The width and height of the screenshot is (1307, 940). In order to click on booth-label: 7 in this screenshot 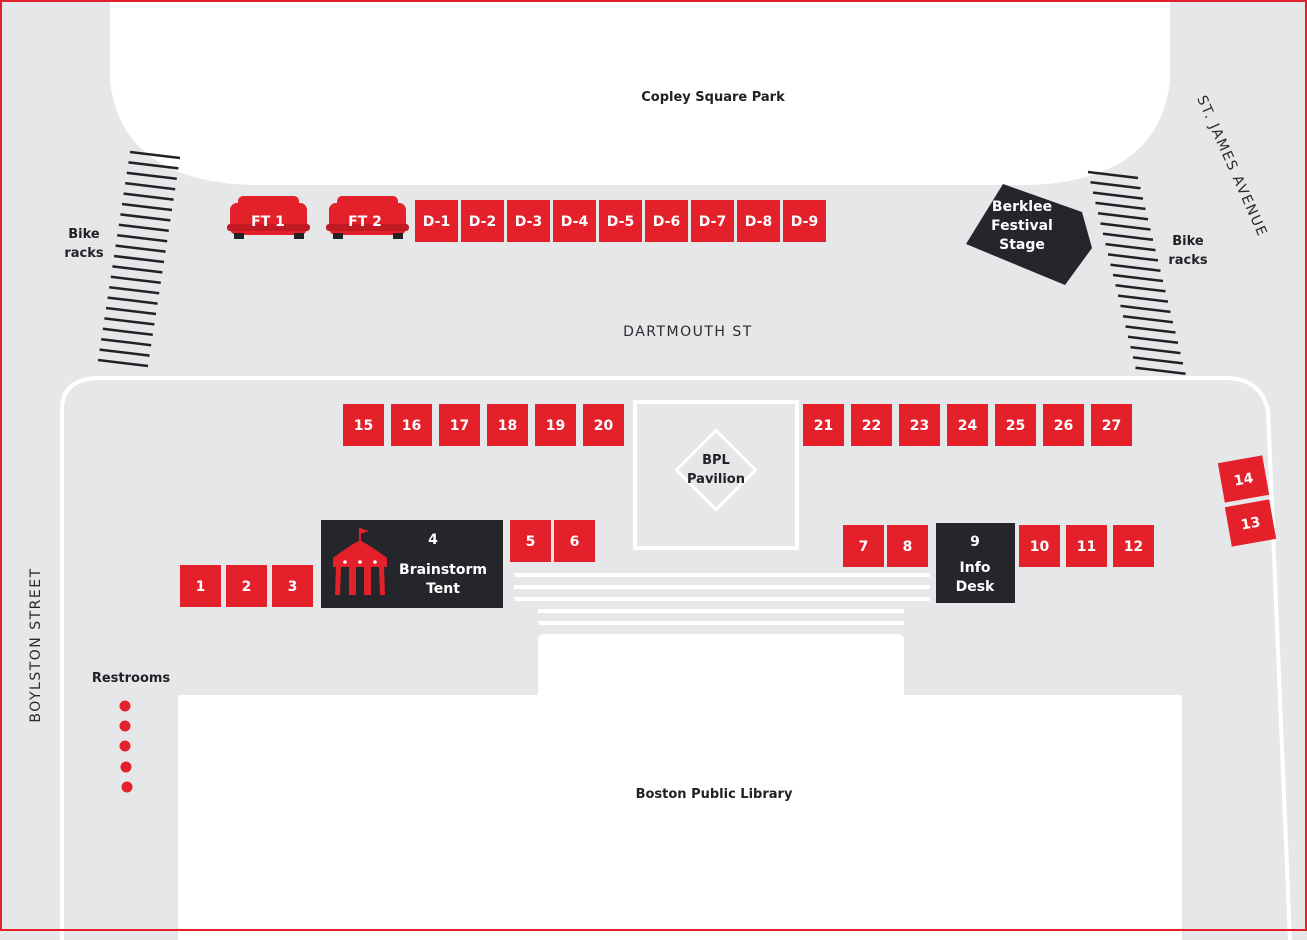, I will do `click(864, 547)`.